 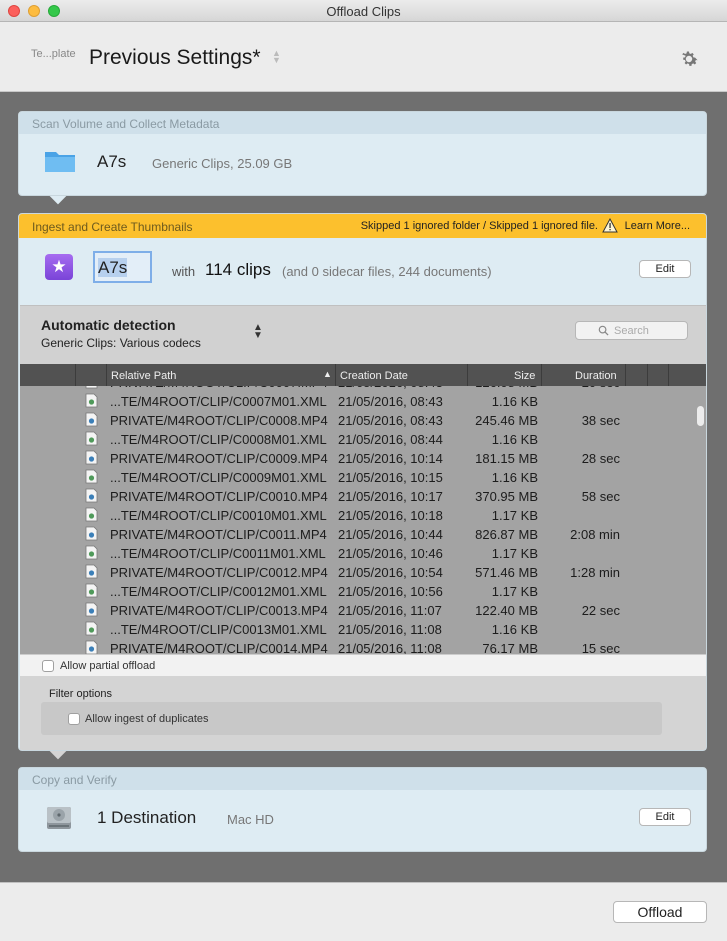 I want to click on cell-duration: 2:08 min, so click(x=595, y=534).